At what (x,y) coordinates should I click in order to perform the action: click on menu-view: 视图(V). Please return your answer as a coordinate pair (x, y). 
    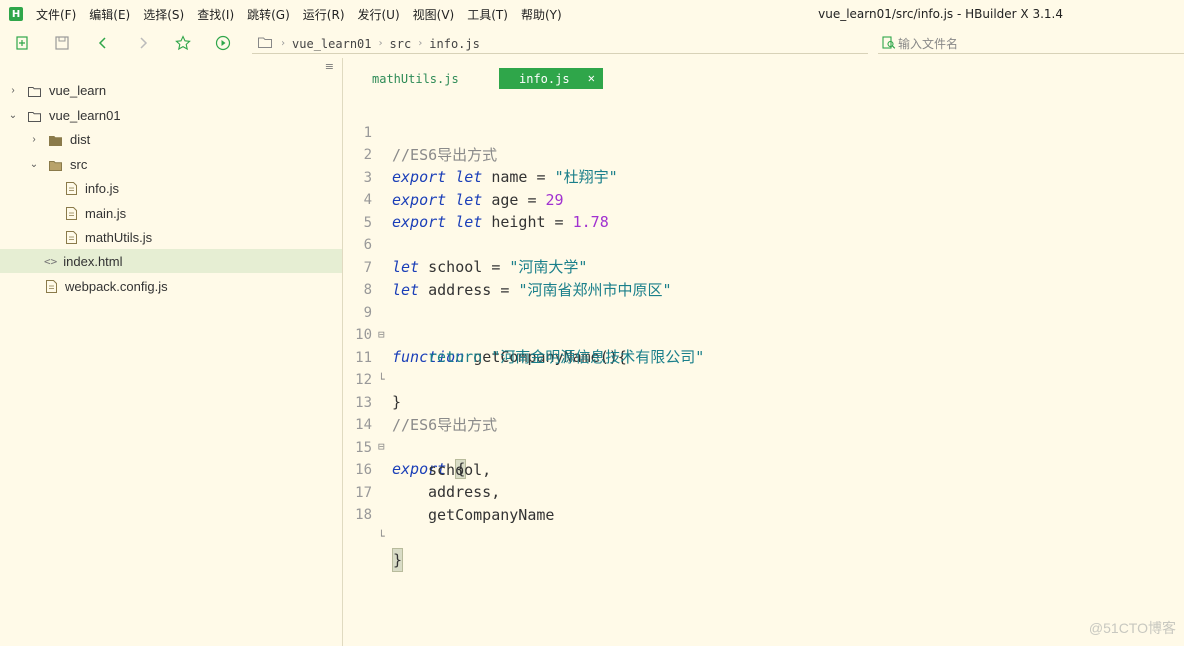
    Looking at the image, I should click on (434, 14).